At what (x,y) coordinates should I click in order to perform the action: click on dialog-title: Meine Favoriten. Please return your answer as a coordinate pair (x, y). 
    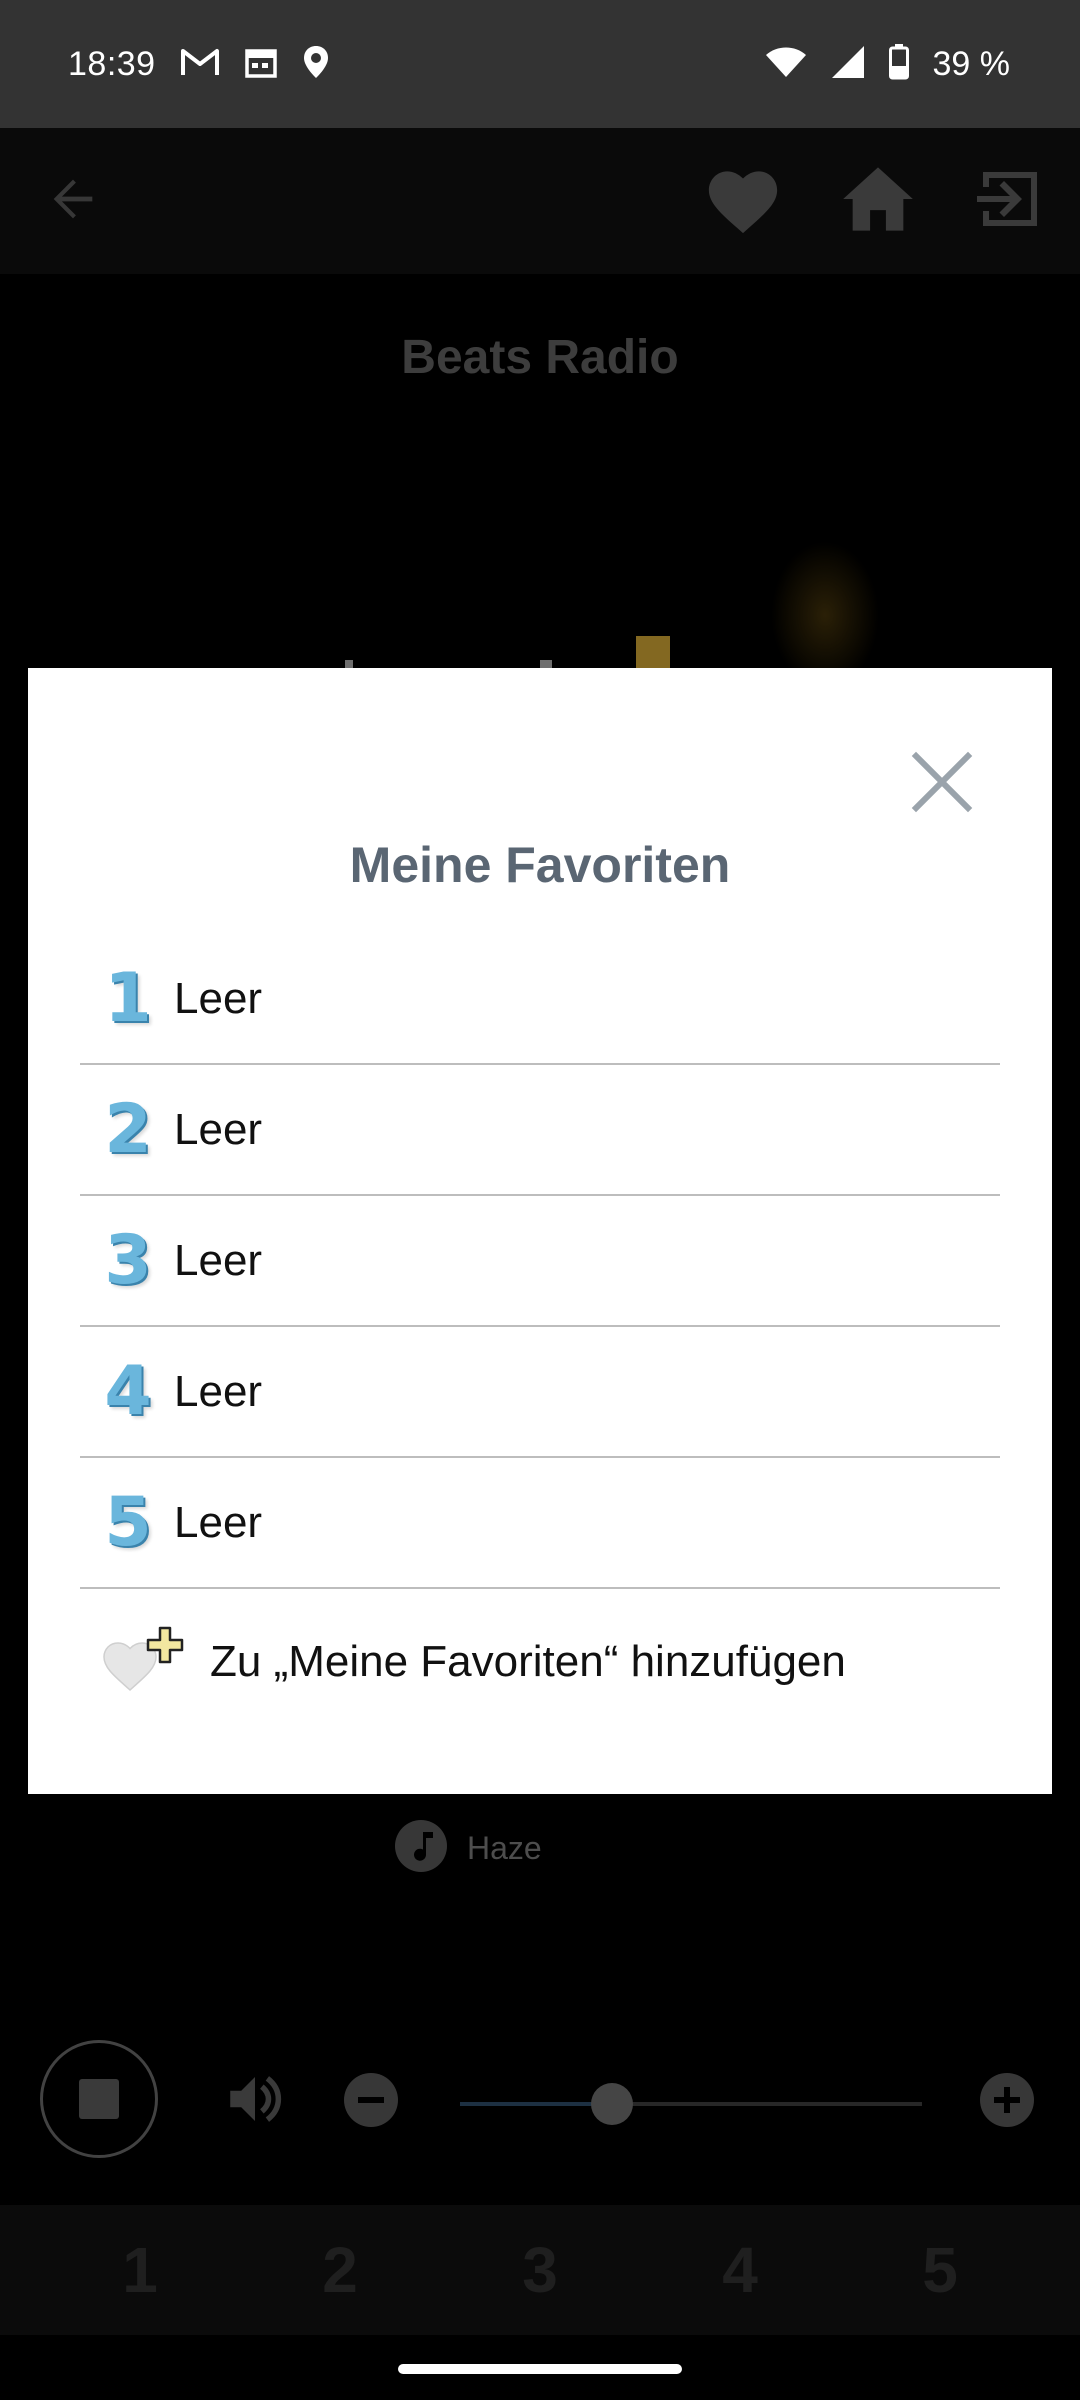
    Looking at the image, I should click on (540, 865).